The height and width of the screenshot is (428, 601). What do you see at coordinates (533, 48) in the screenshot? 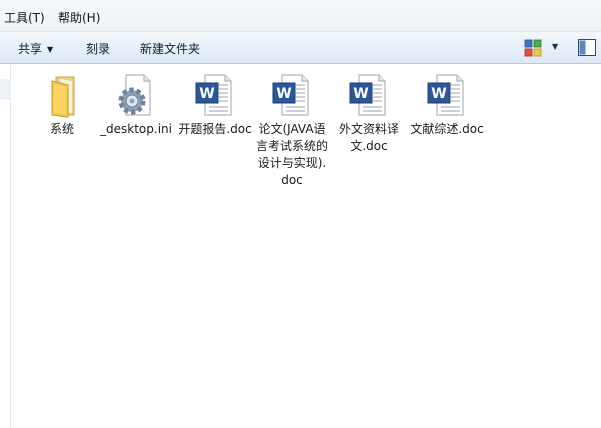
I see `change-view-icon` at bounding box center [533, 48].